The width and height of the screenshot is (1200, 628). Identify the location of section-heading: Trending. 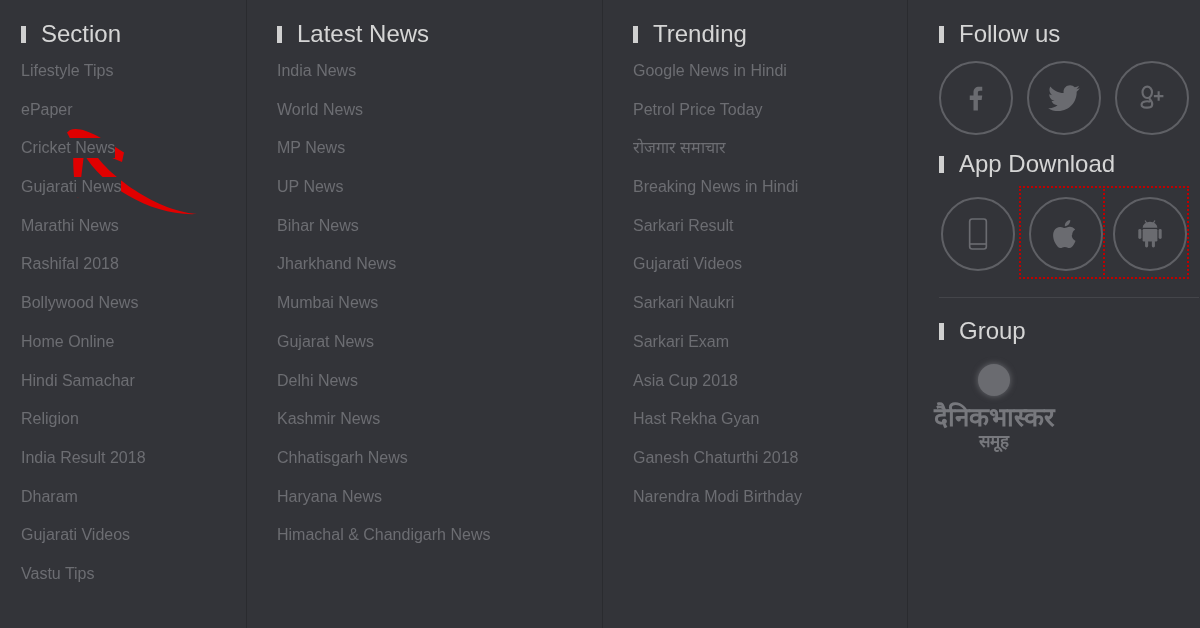
(700, 34).